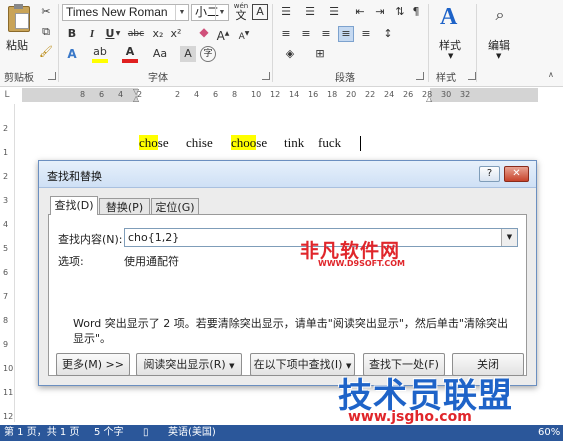 This screenshot has height=441, width=563. What do you see at coordinates (266, 76) in the screenshot?
I see `font-launcher` at bounding box center [266, 76].